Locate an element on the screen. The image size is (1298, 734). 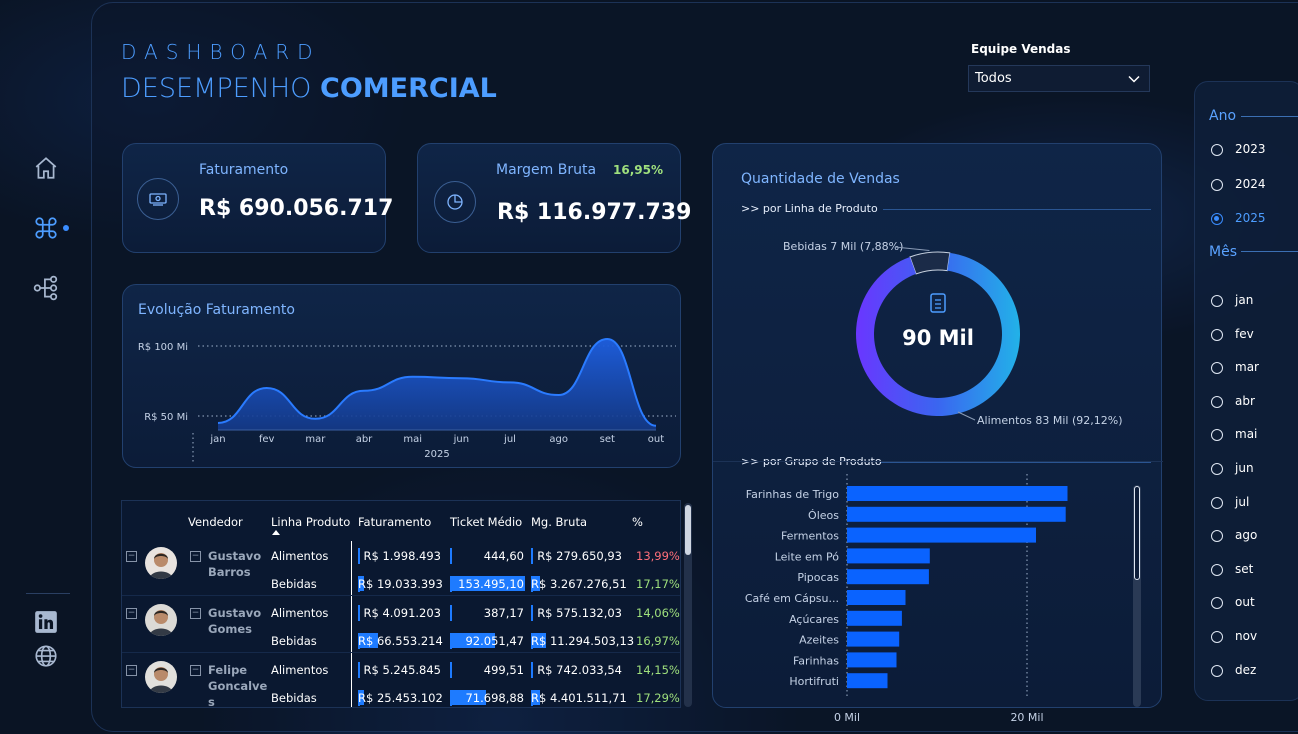
mes-mar-label: mar is located at coordinates (1247, 367).